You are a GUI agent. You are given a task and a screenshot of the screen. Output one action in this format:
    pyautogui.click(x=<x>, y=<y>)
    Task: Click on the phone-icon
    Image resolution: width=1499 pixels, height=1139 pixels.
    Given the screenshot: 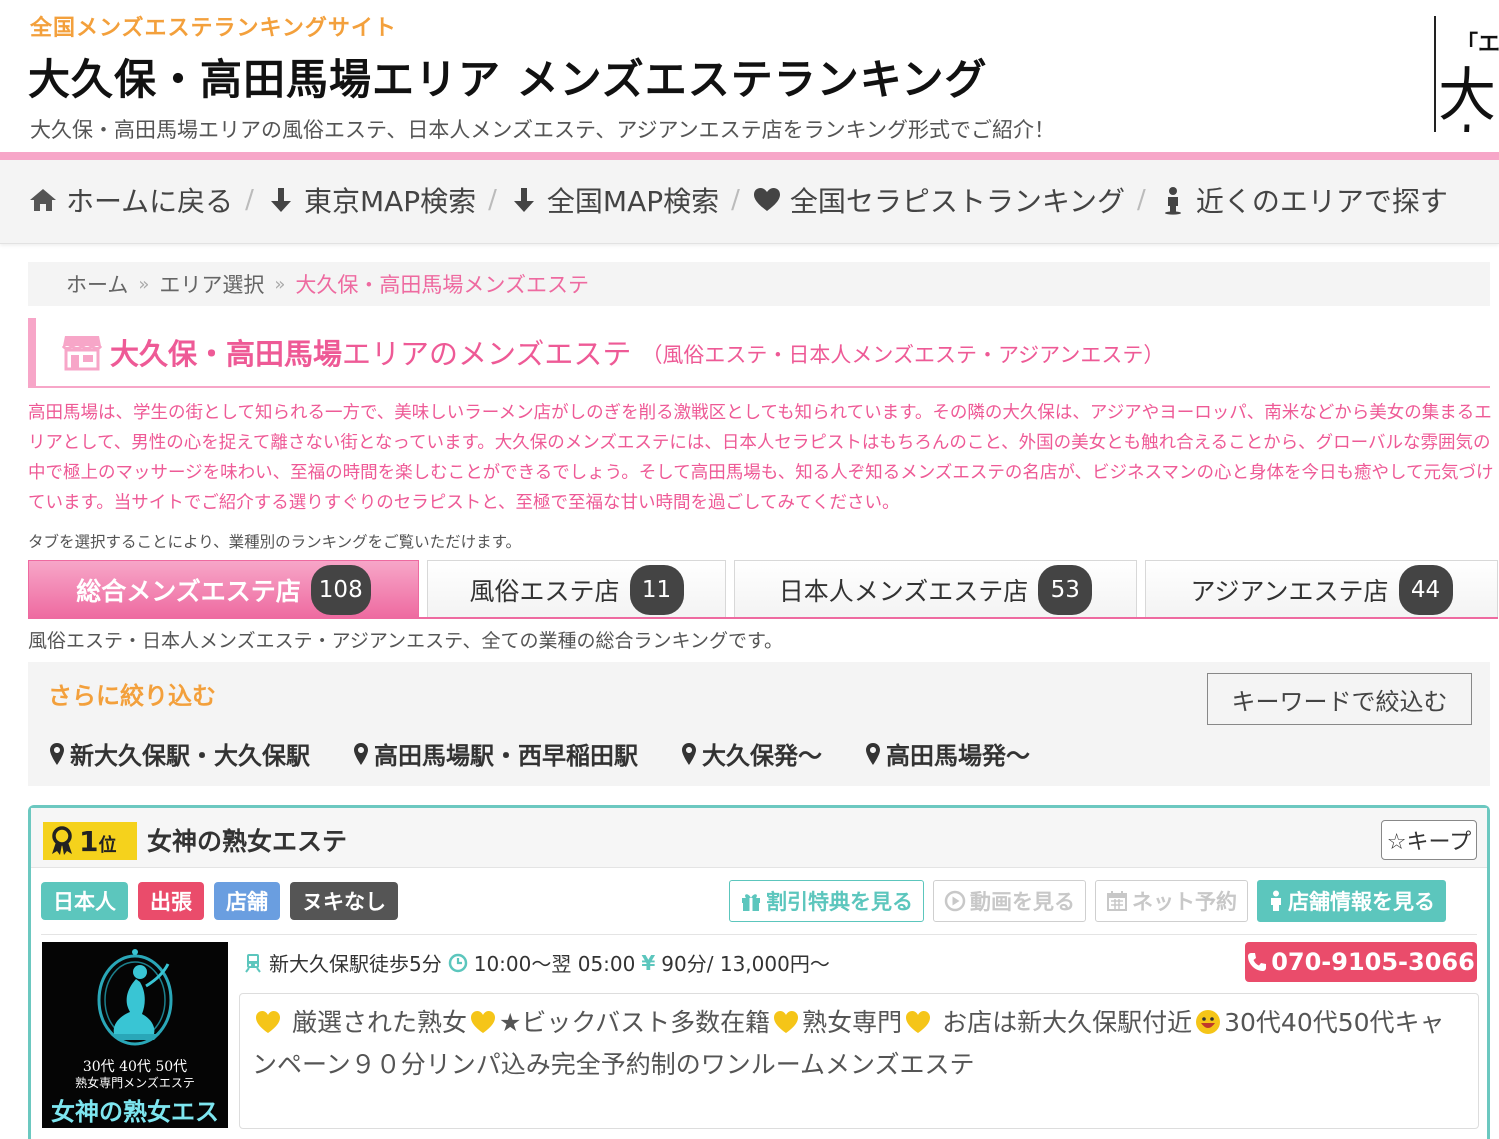 What is the action you would take?
    pyautogui.click(x=1257, y=962)
    